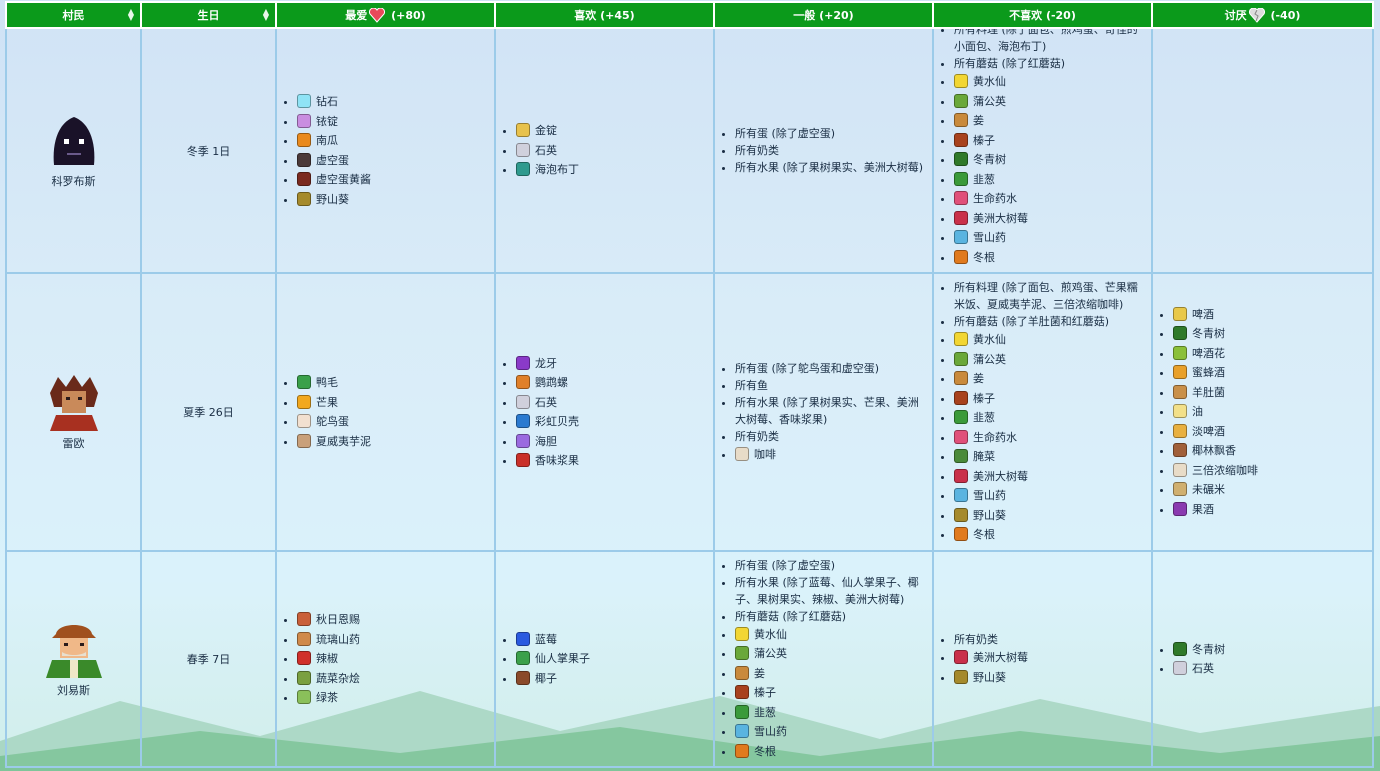  I want to click on item-link: 鸭毛, so click(327, 382).